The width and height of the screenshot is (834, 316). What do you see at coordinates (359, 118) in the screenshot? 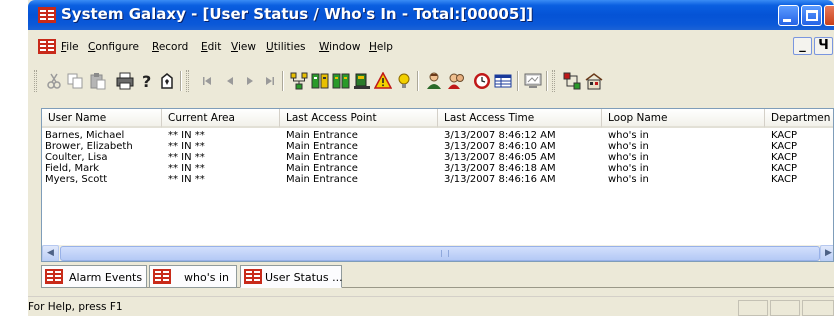
I see `column-header-last-access-point: Last Access Point` at bounding box center [359, 118].